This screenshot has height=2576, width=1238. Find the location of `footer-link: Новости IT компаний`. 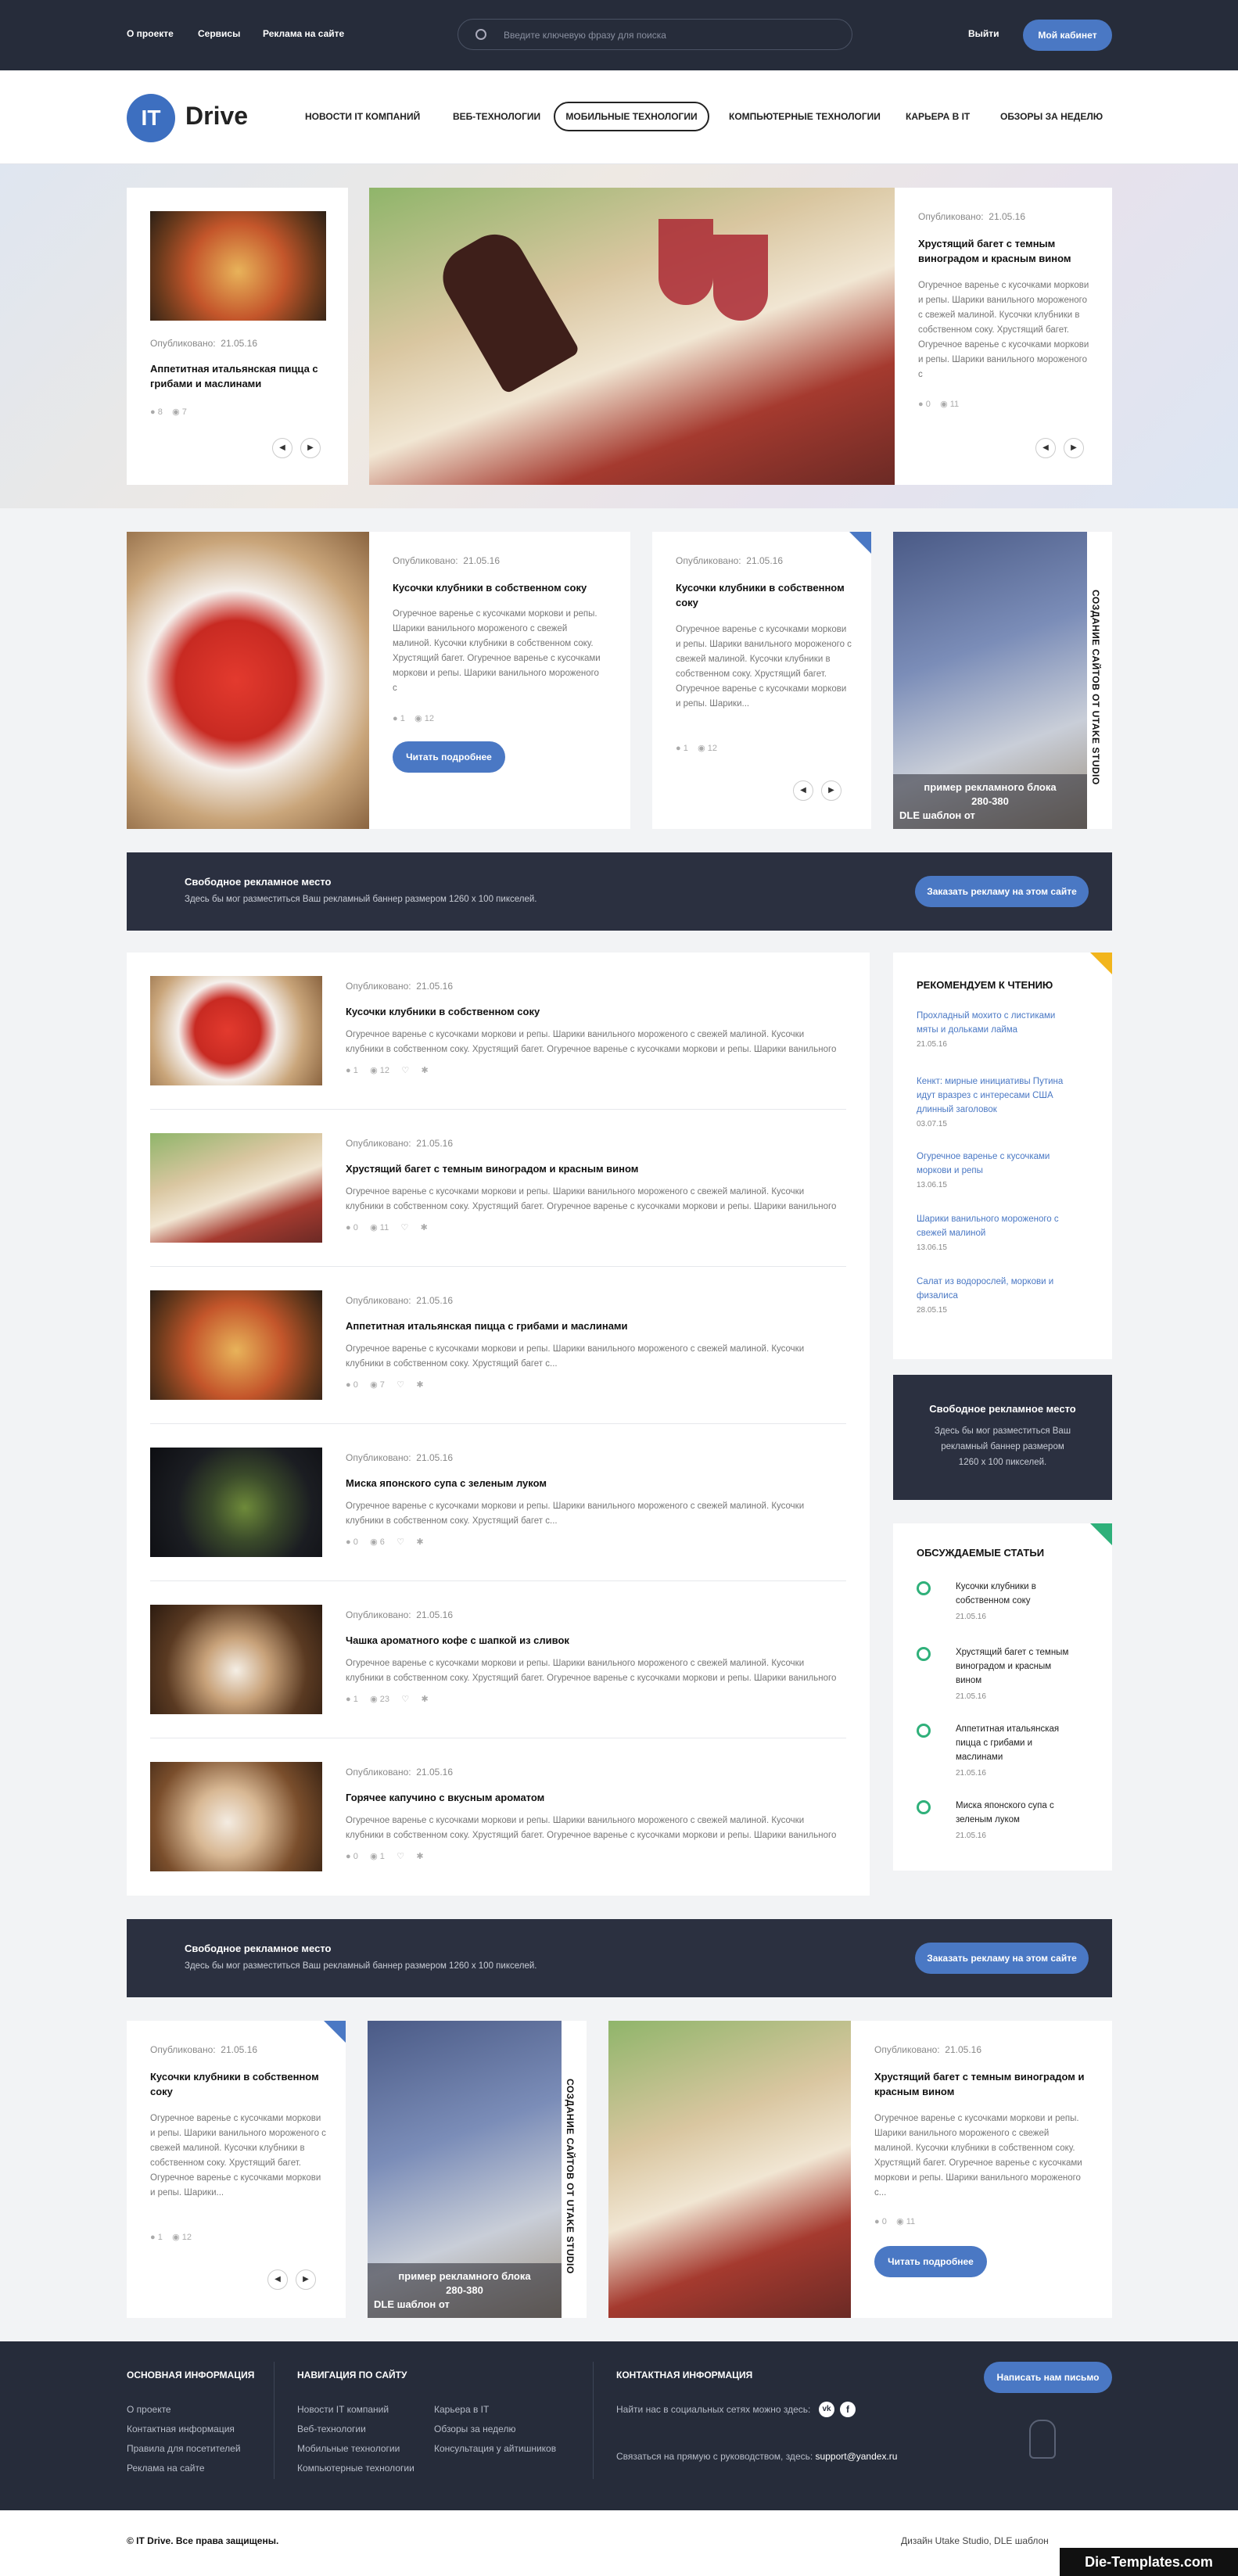

footer-link: Новости IT компаний is located at coordinates (343, 2409).